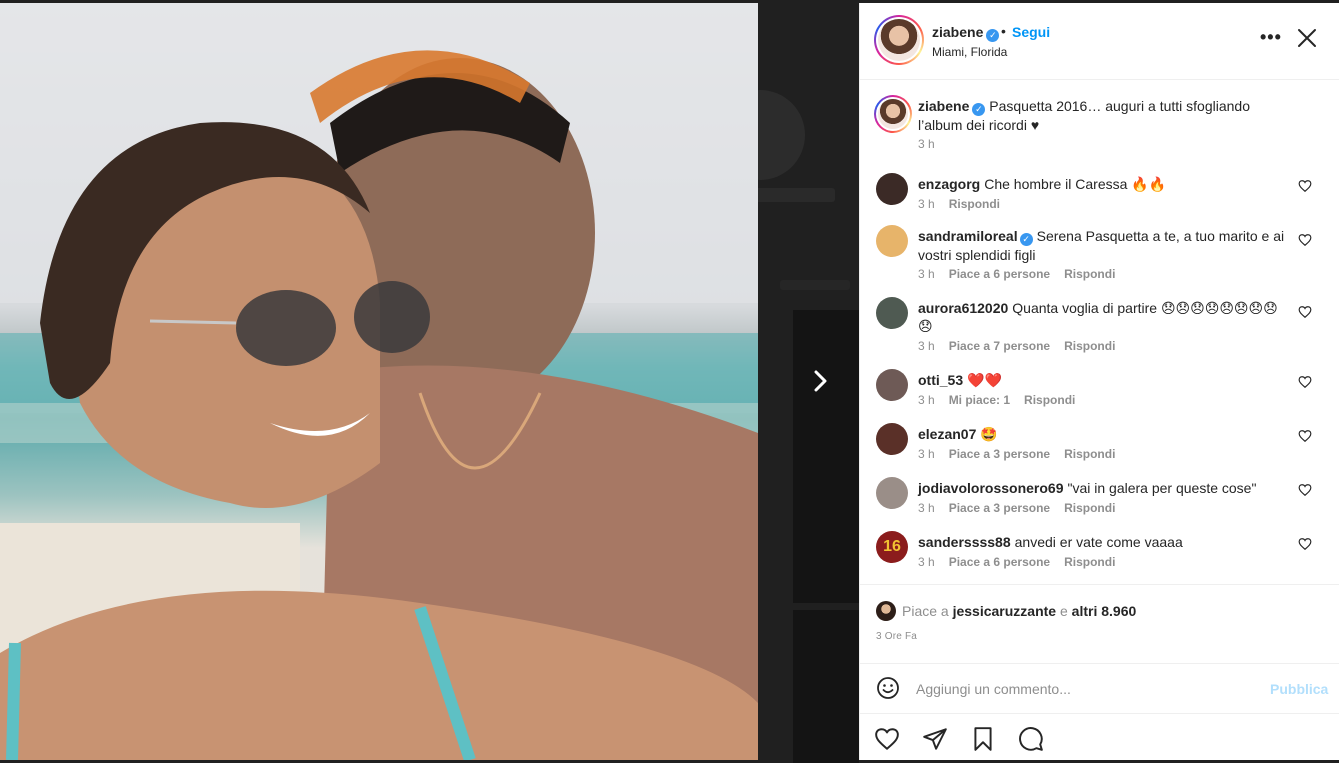 The width and height of the screenshot is (1339, 763). I want to click on caption-avatar, so click(893, 114).